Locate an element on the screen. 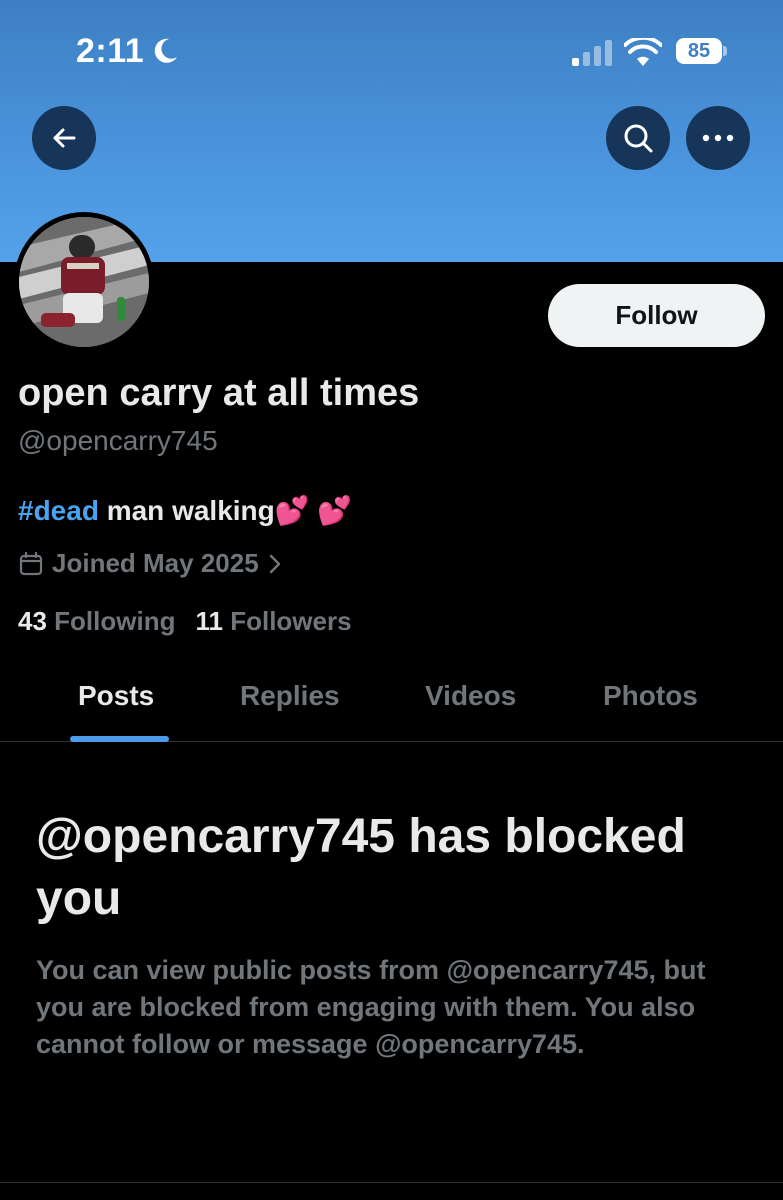 Image resolution: width=783 pixels, height=1200 pixels. battery-icon: 85 is located at coordinates (699, 51).